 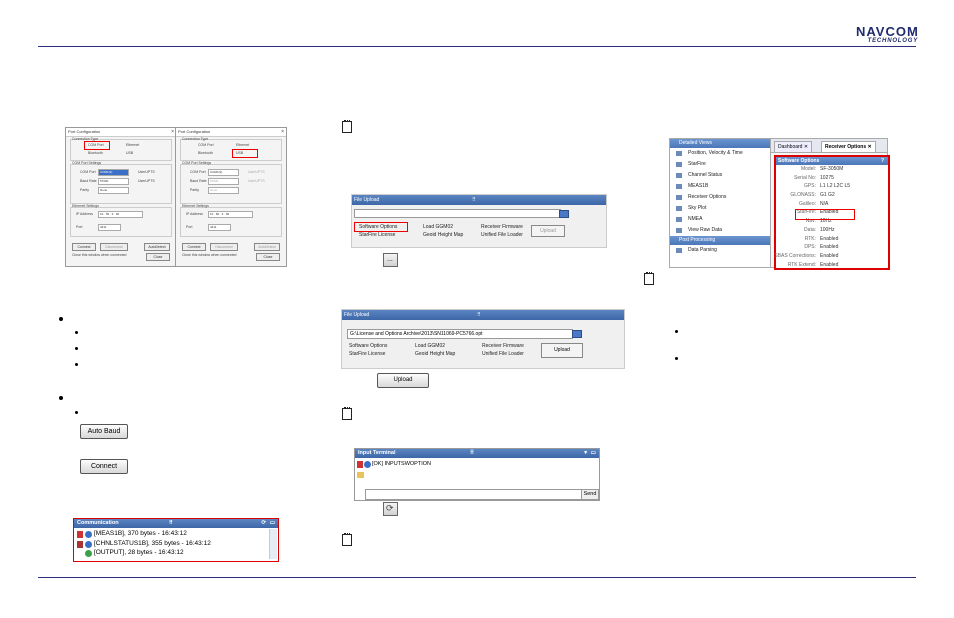 What do you see at coordinates (829, 264) in the screenshot?
I see `option-value: Enabled` at bounding box center [829, 264].